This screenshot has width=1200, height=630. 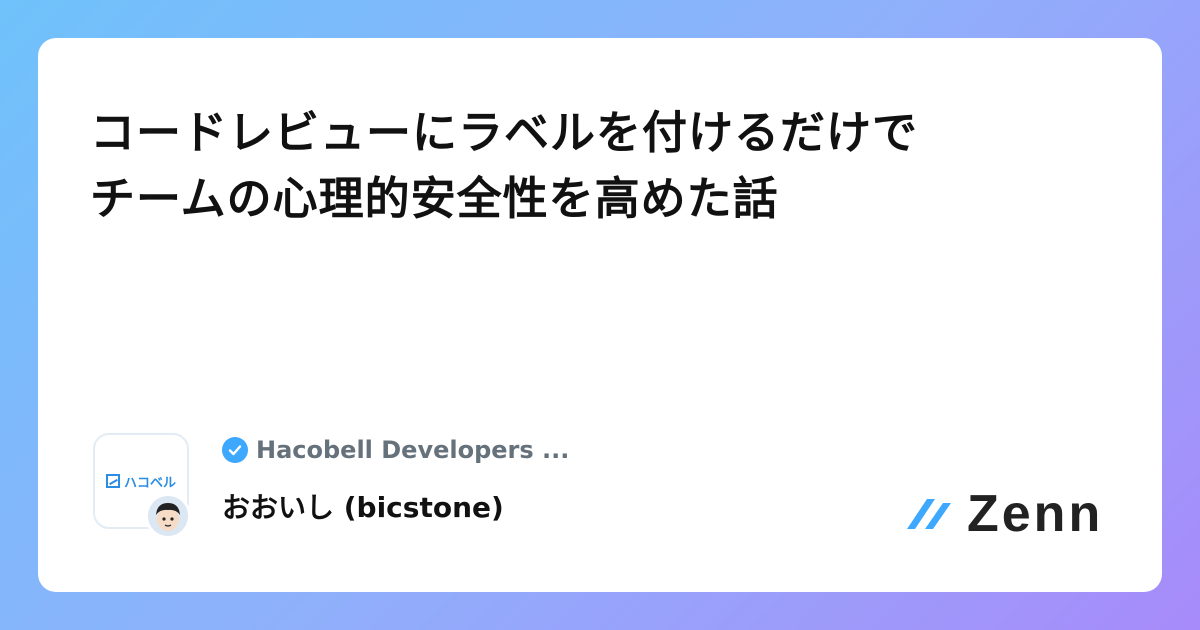 I want to click on title-line-1: コードレビューにラベルを付けるだけで, so click(x=504, y=132).